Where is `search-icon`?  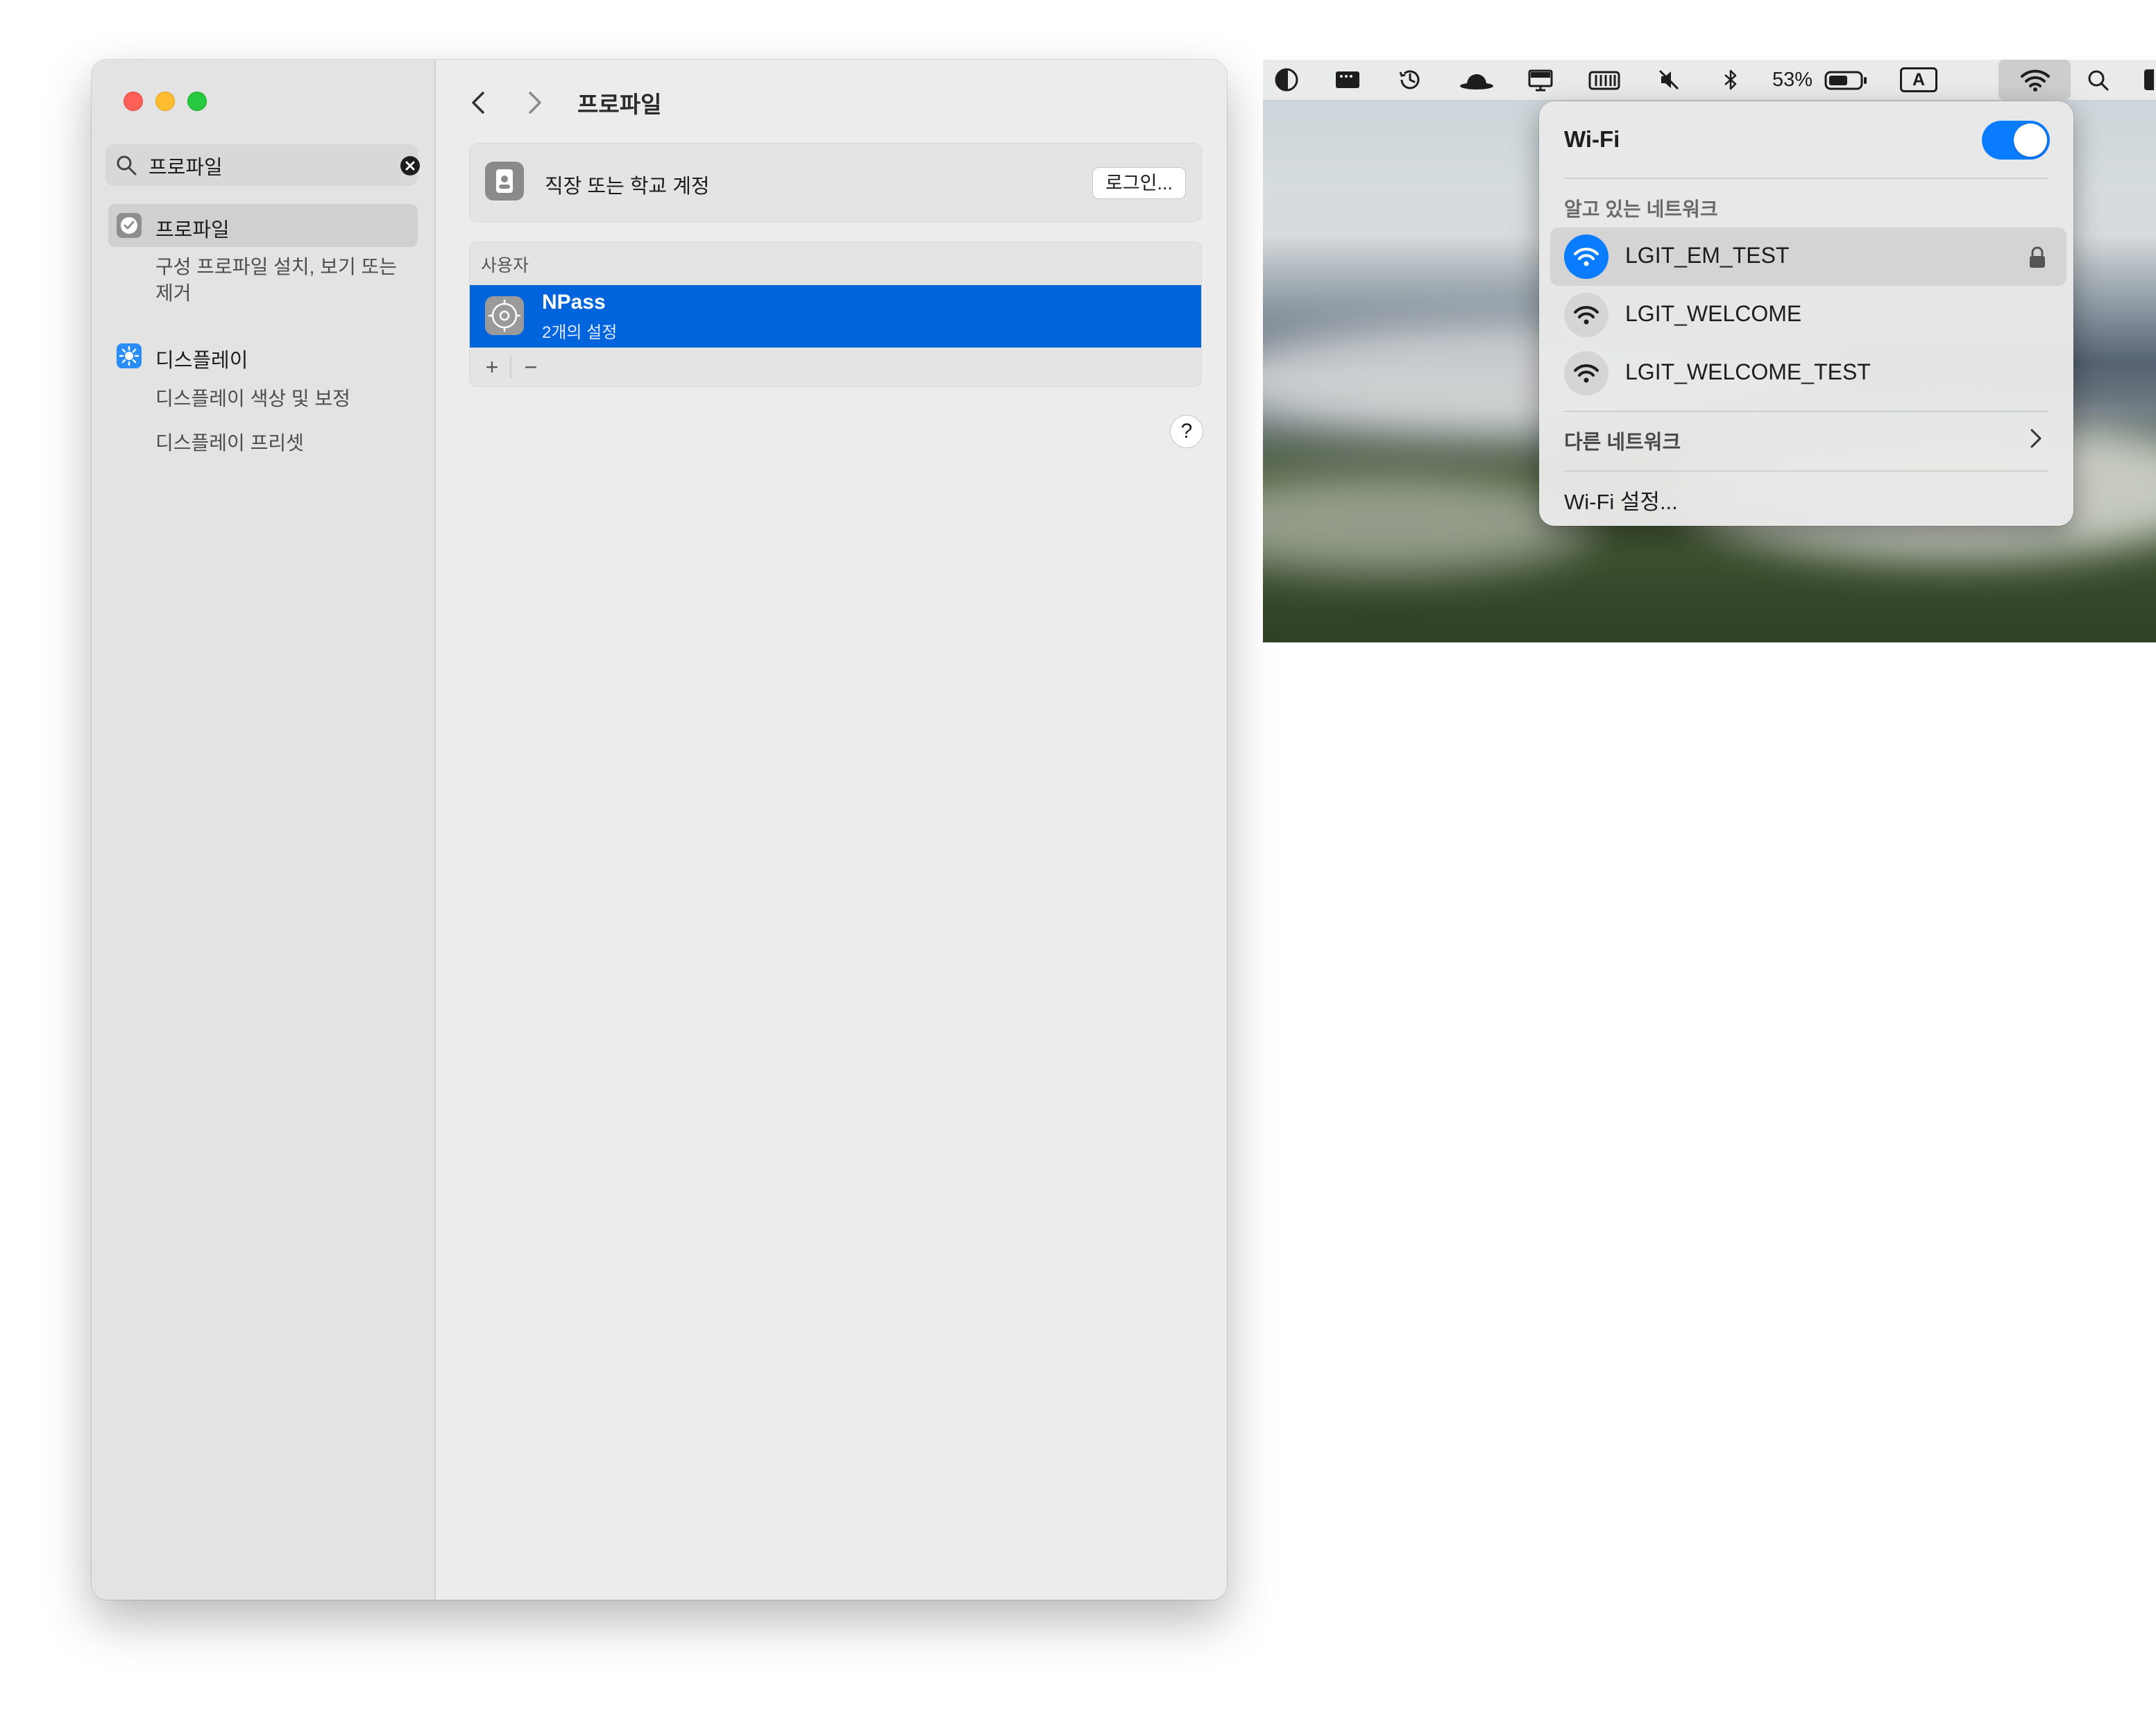
search-icon is located at coordinates (127, 165).